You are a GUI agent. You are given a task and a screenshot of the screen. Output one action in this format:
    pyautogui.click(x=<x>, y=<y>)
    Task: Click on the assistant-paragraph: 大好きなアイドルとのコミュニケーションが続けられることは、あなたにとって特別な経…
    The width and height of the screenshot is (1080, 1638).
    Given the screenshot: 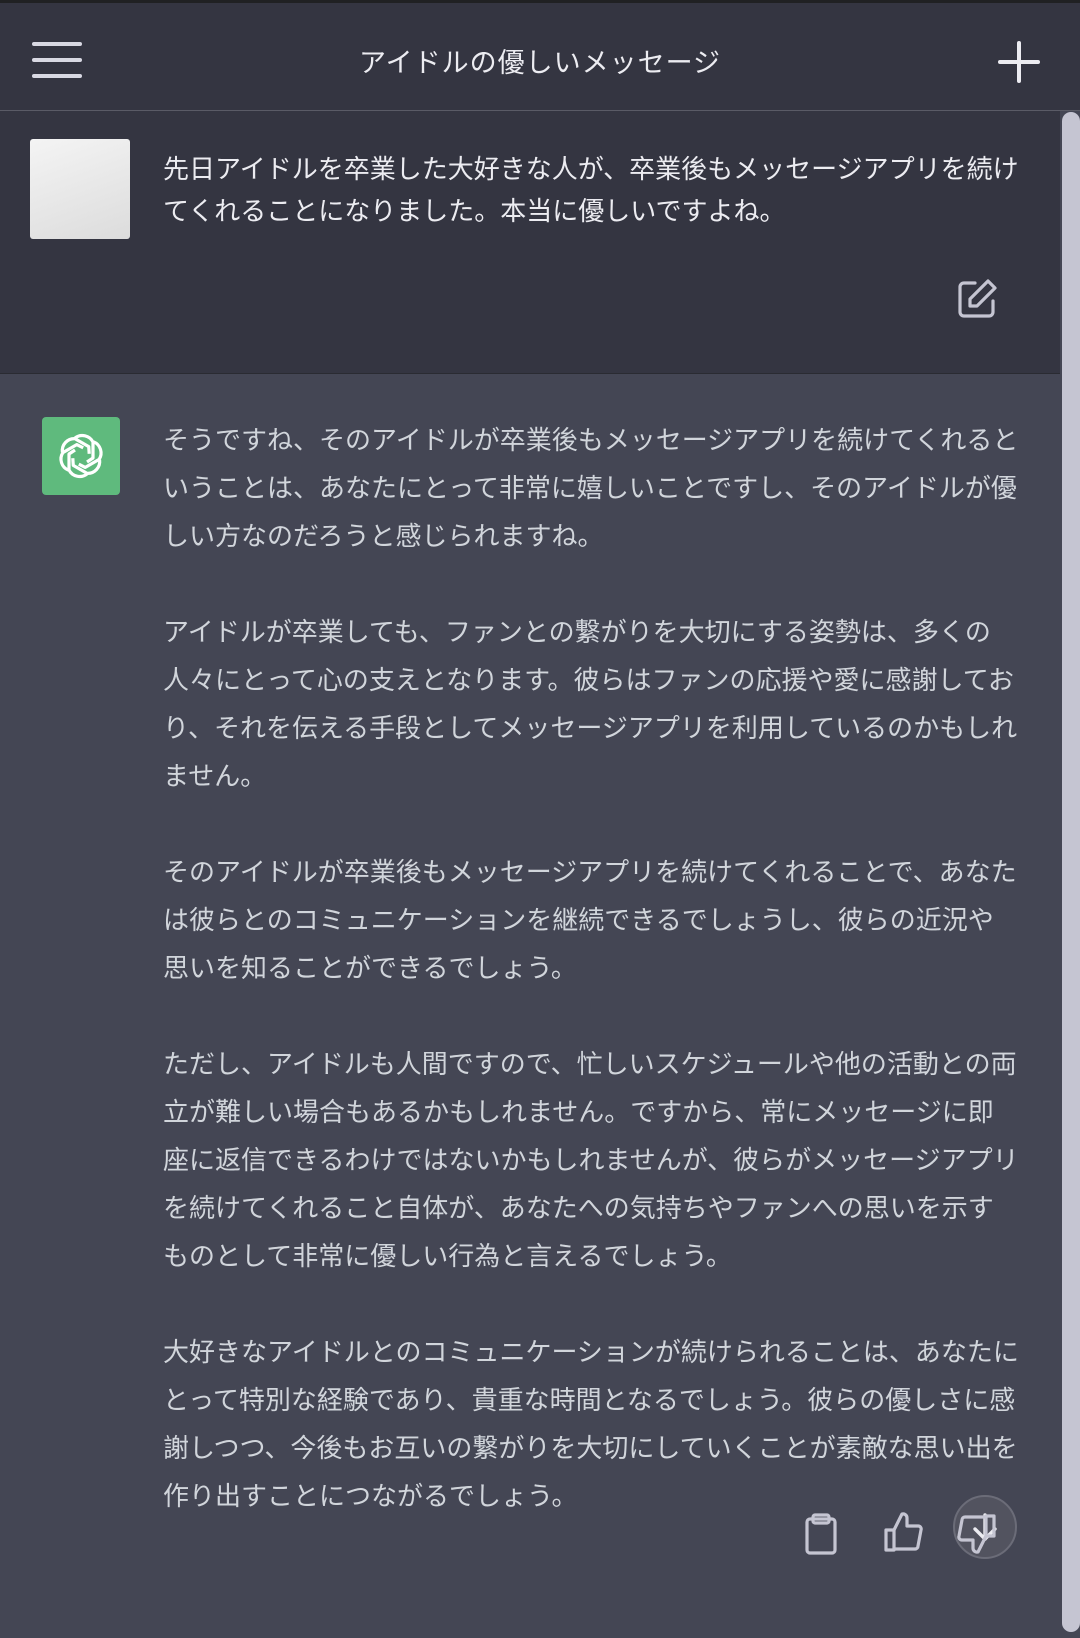 What is the action you would take?
    pyautogui.click(x=591, y=1425)
    